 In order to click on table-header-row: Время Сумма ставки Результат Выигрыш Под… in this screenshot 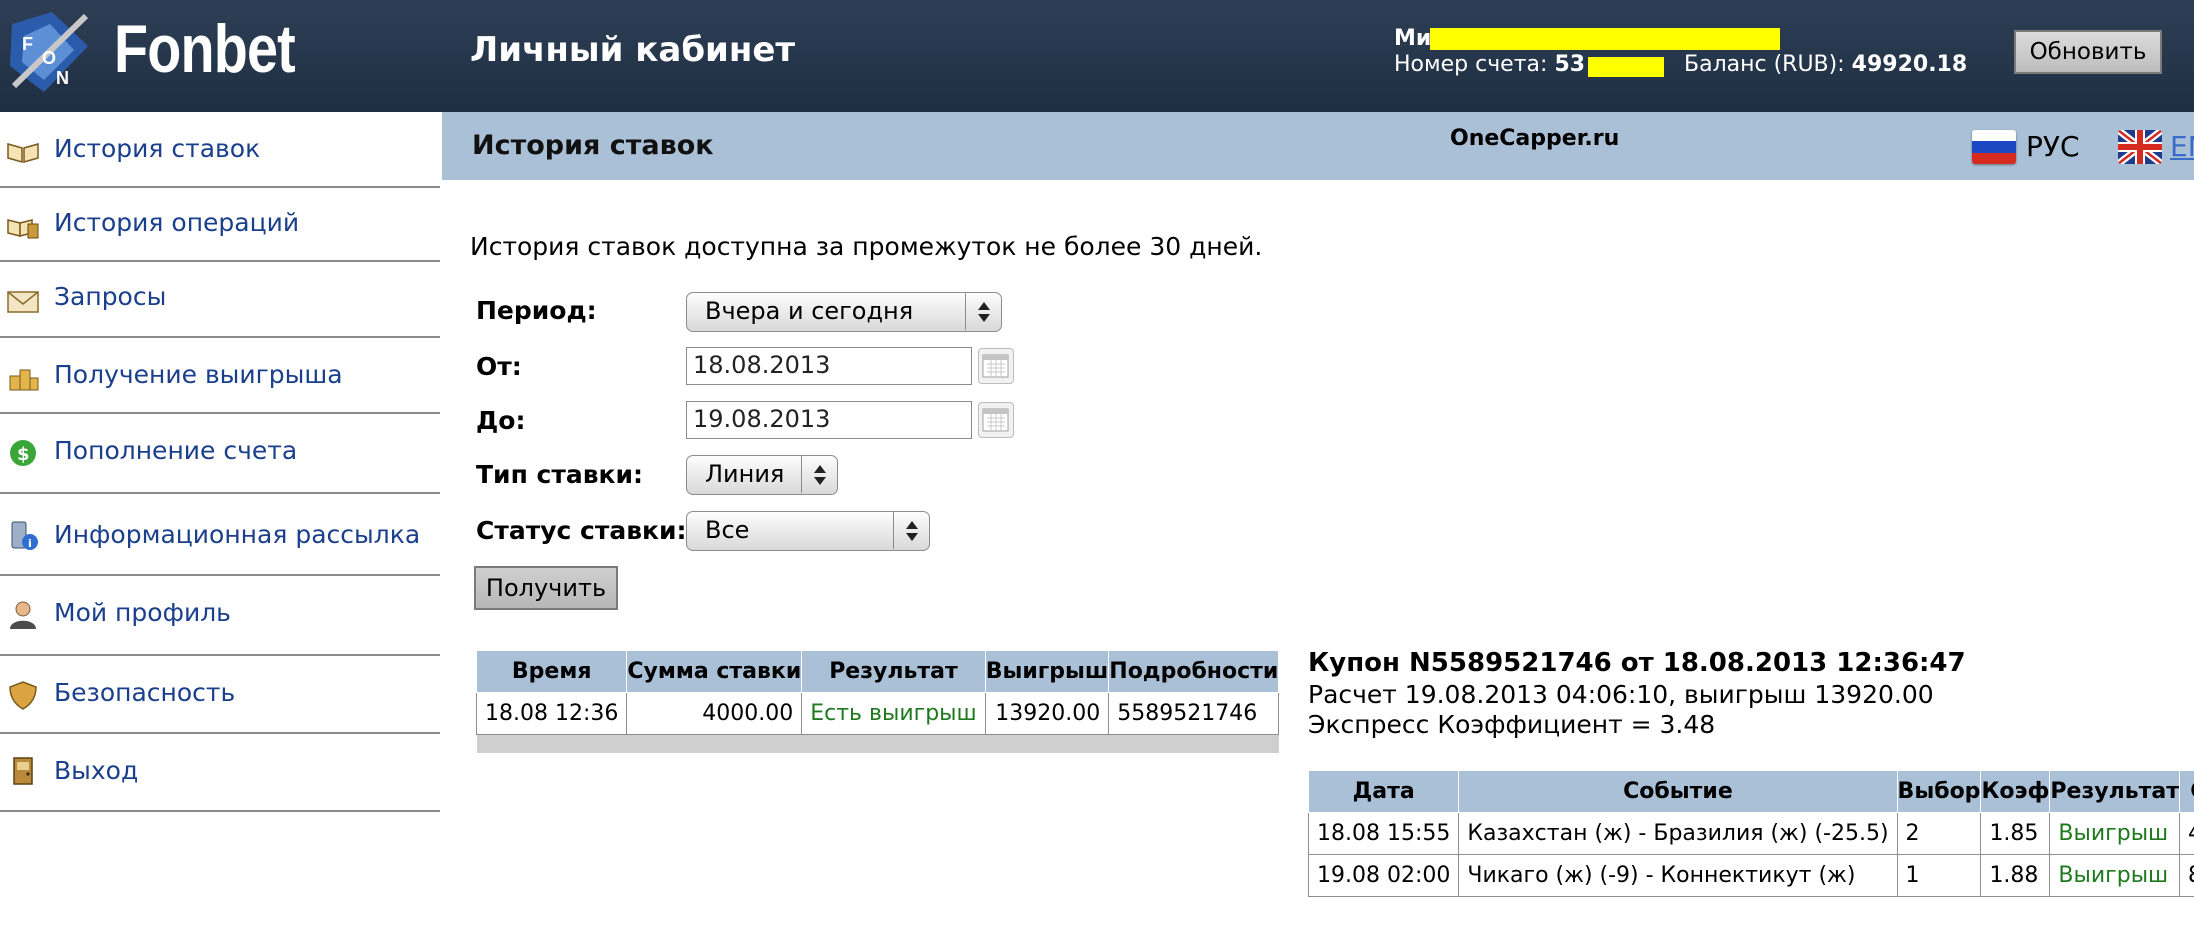, I will do `click(877, 671)`.